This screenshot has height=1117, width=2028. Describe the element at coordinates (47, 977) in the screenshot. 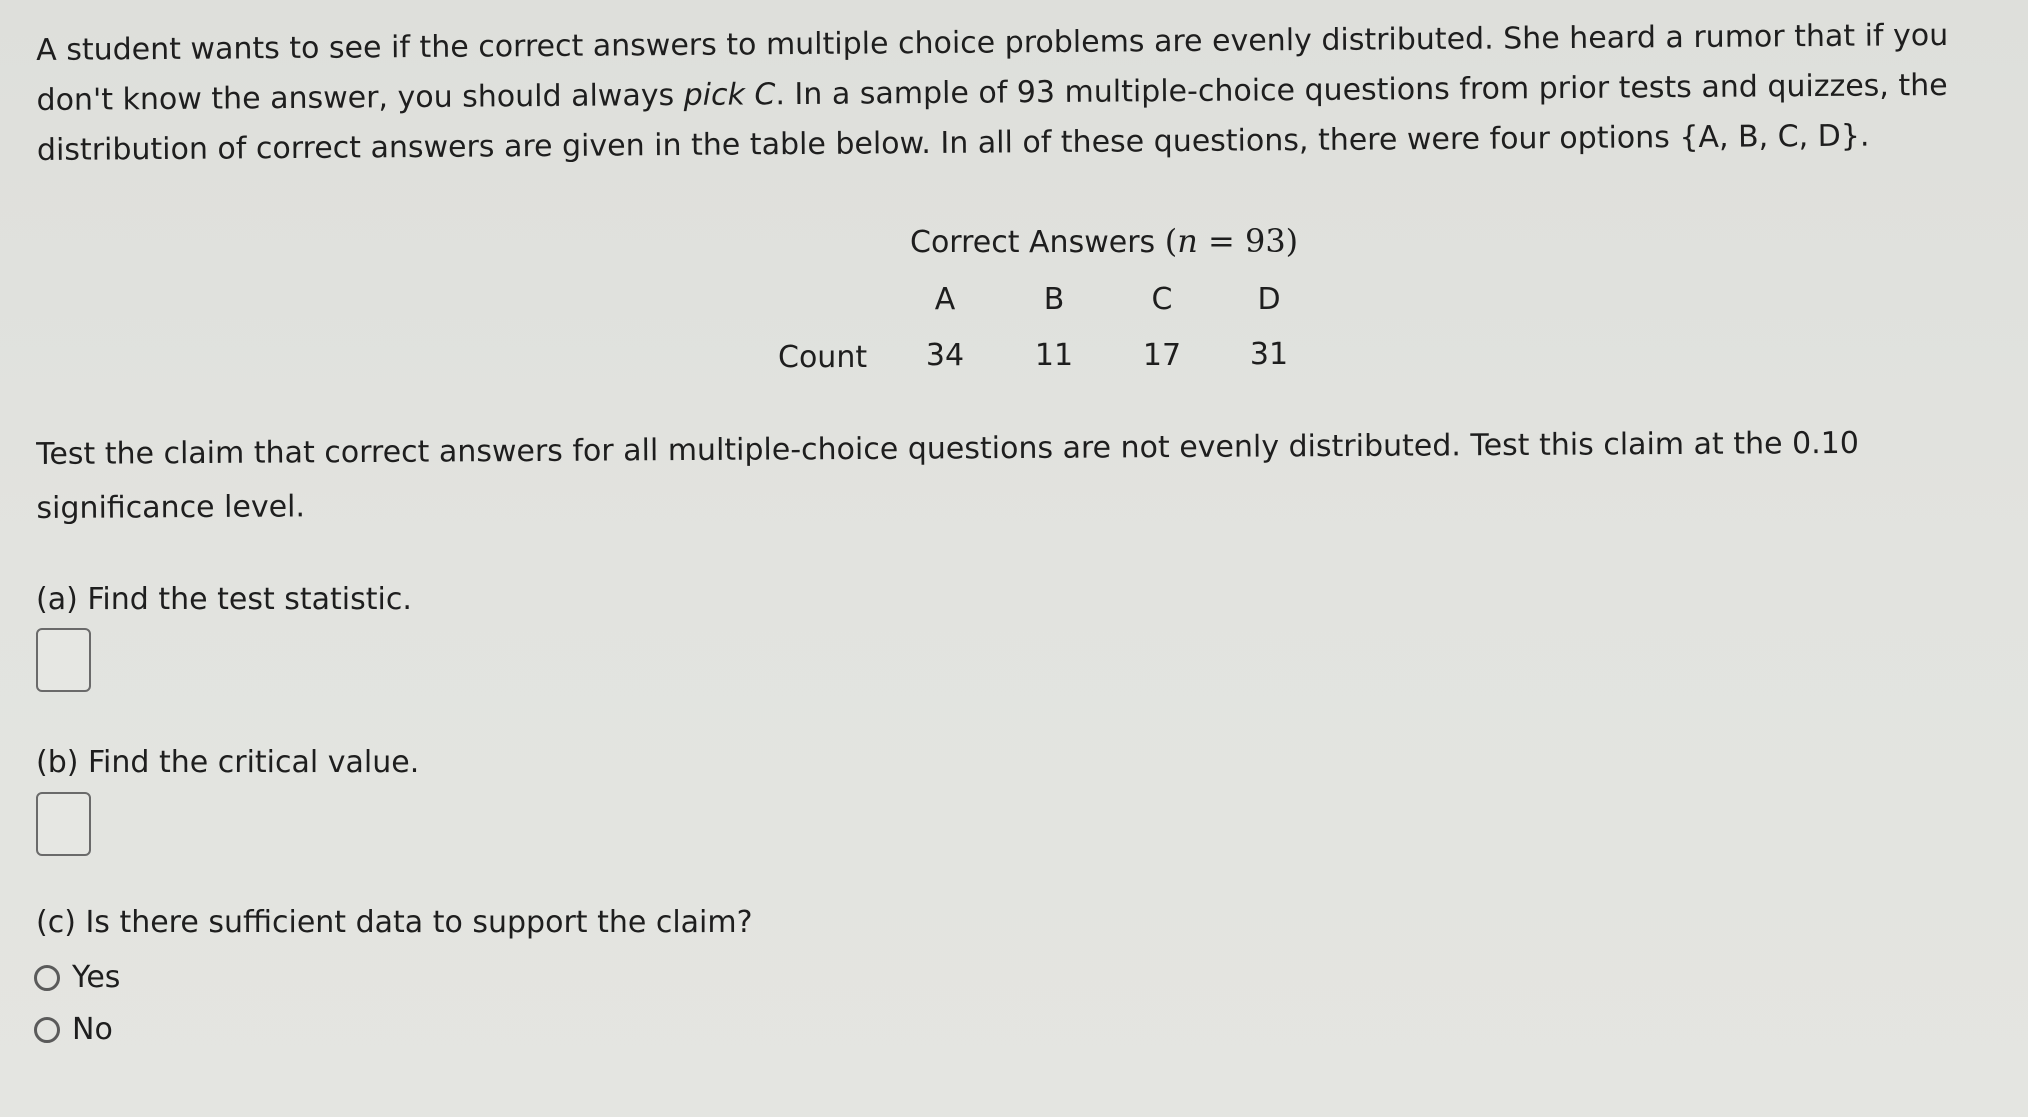

I see `radio-button-yes` at that location.